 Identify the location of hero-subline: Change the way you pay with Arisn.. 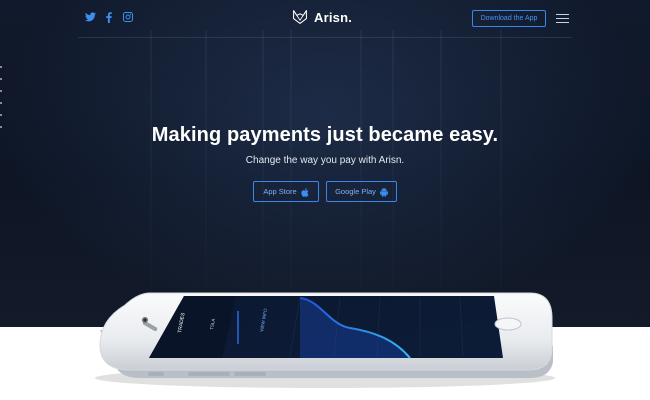
(325, 160).